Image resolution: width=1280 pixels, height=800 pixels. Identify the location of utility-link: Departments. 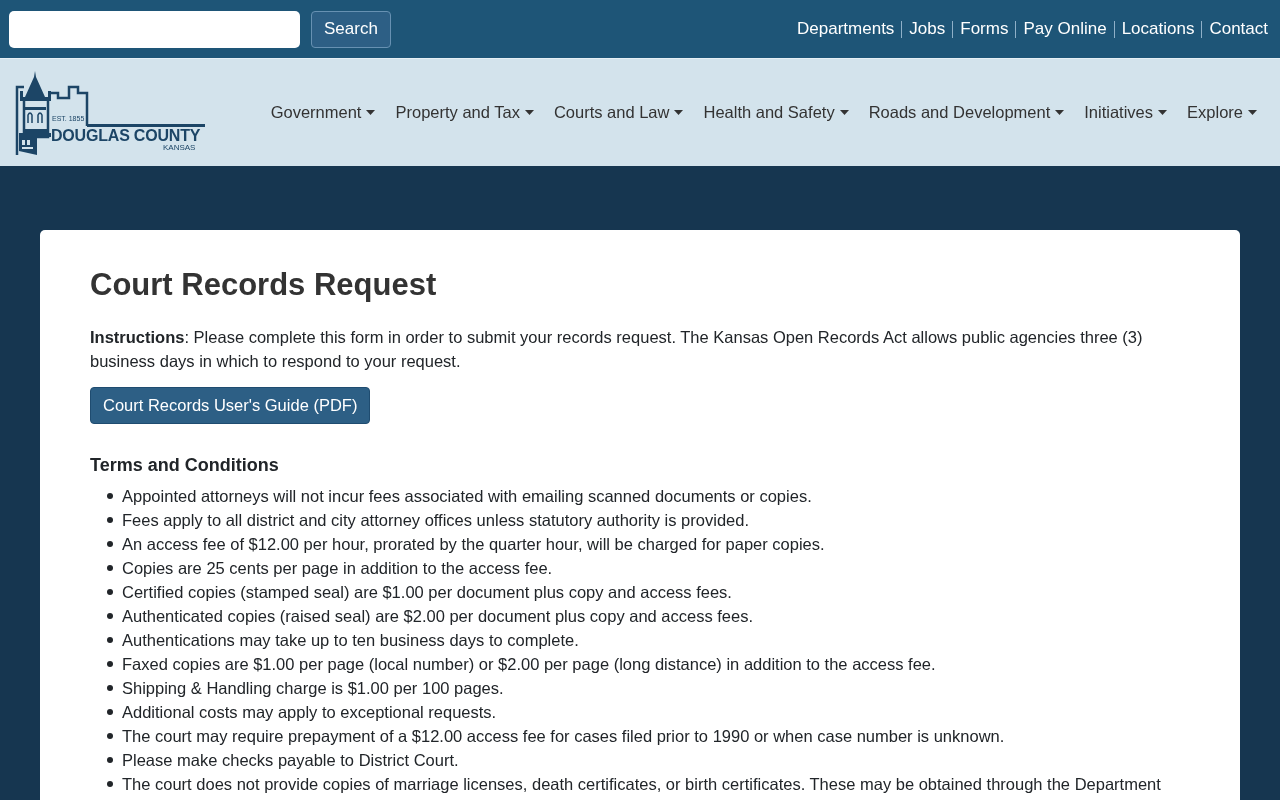
(846, 29).